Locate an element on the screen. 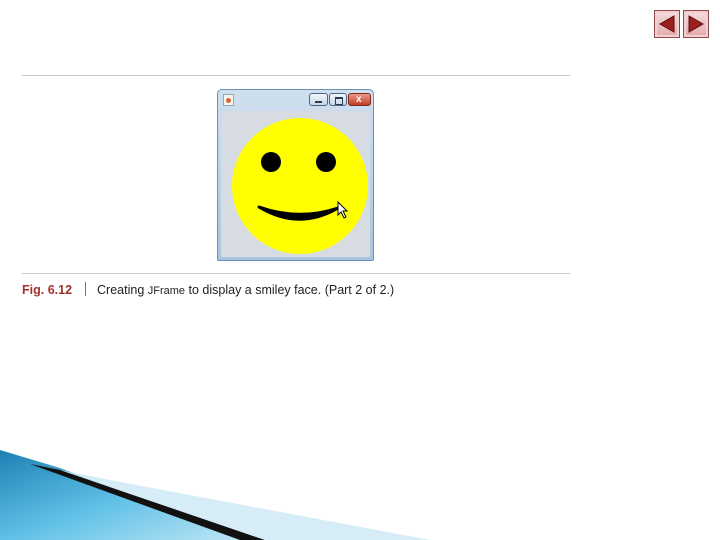 The width and height of the screenshot is (720, 540). window-titlebar: x is located at coordinates (295, 100).